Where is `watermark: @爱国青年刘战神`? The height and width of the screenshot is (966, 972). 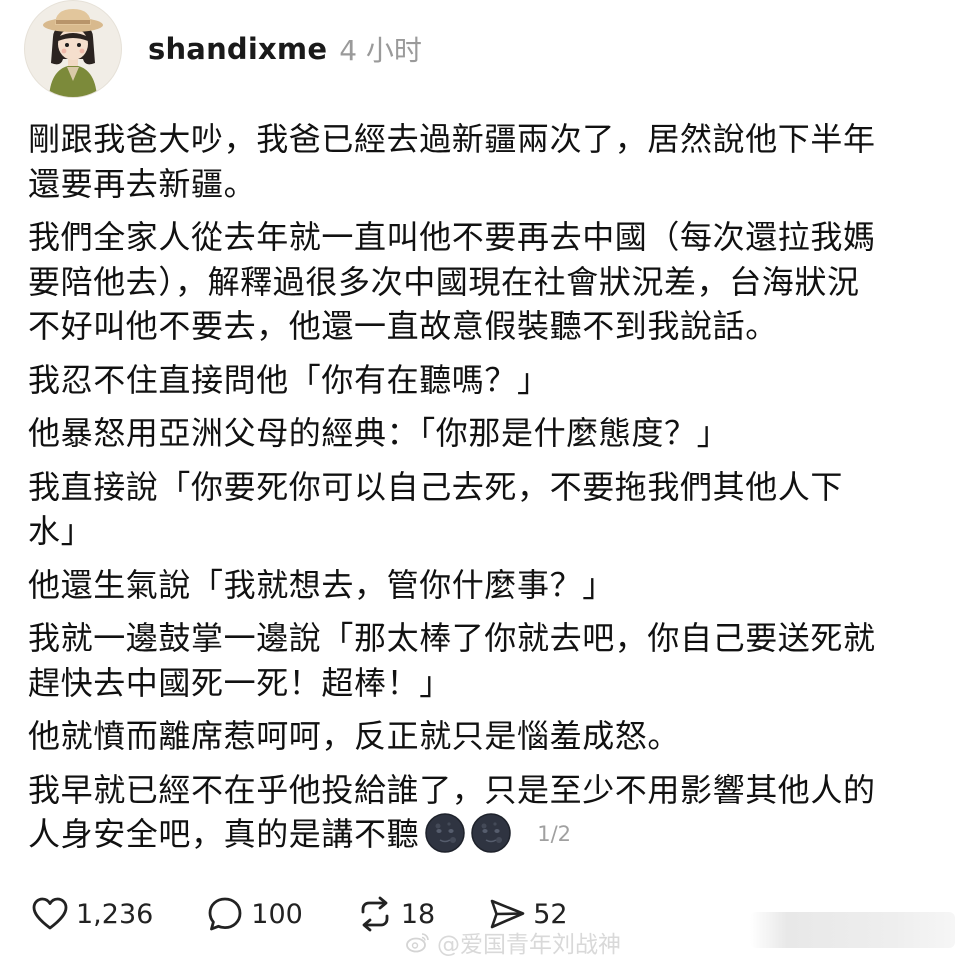 watermark: @爱国青年刘战神 is located at coordinates (513, 942).